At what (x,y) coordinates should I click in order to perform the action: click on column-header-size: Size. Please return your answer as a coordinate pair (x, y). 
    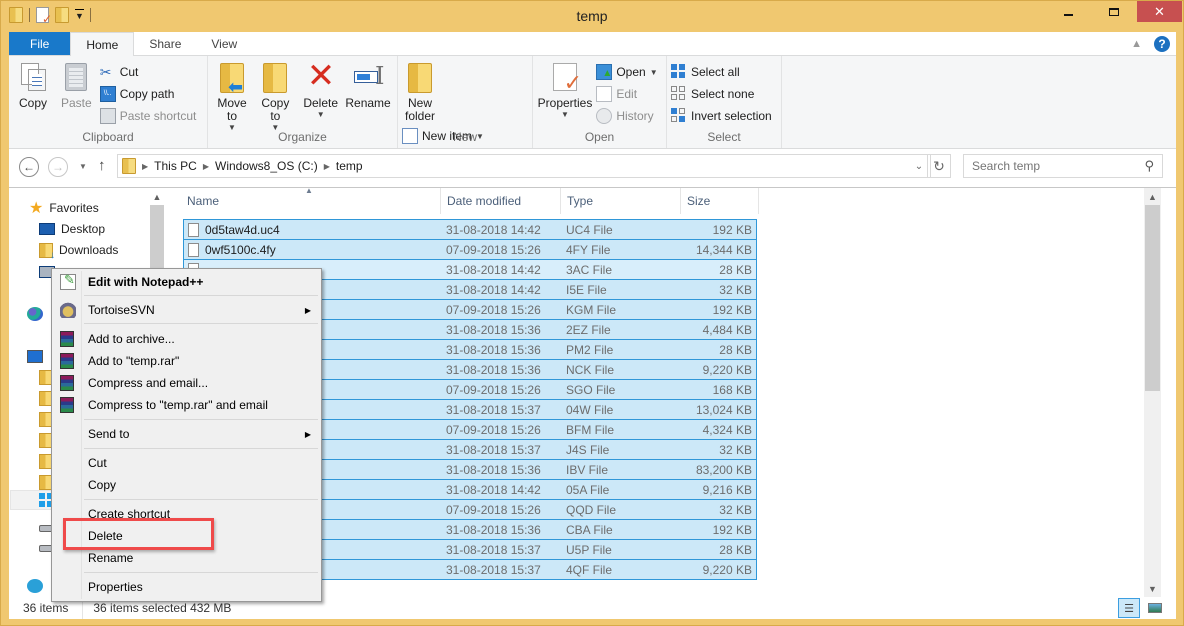
    Looking at the image, I should click on (720, 201).